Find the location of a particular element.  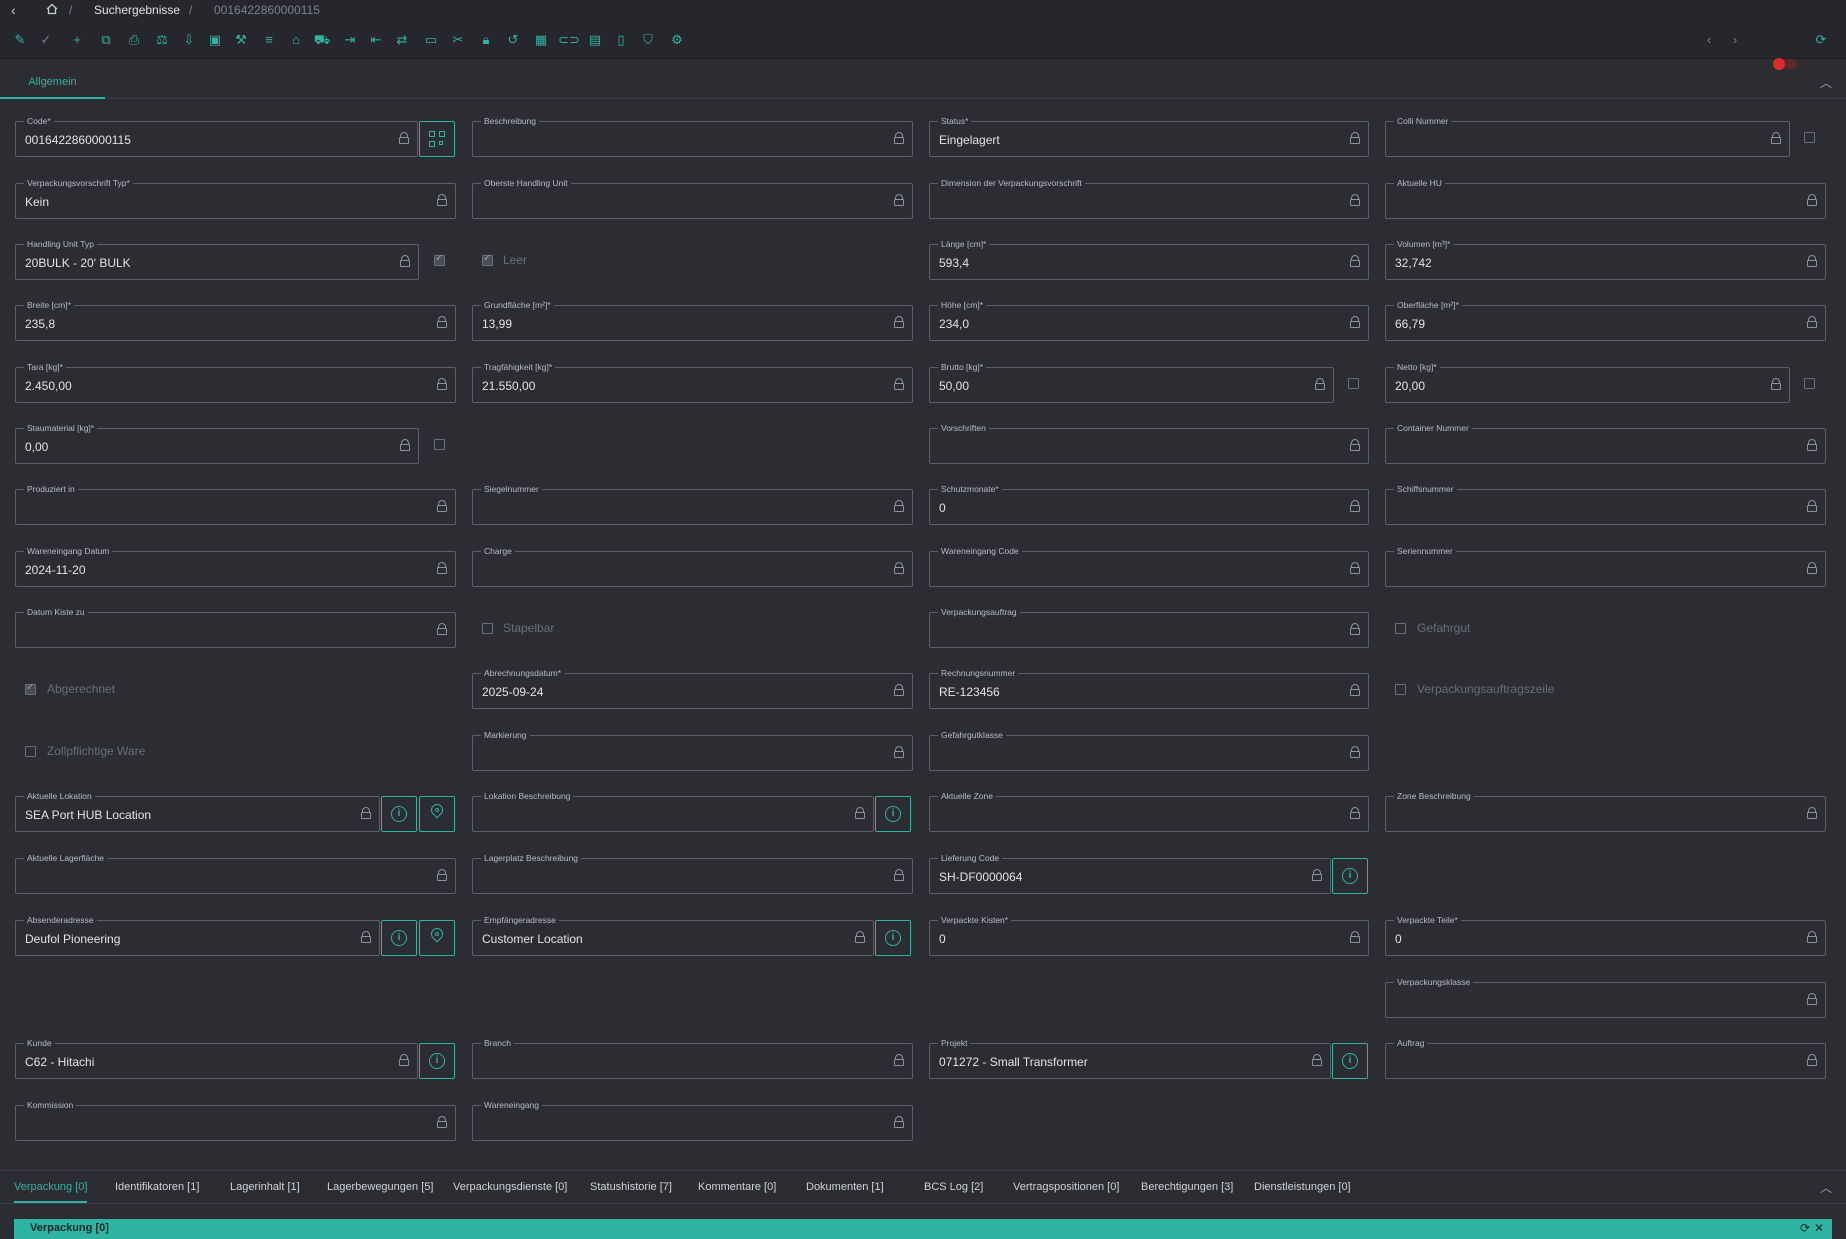

aktuelle-lagerflaeche-field: Aktuelle Lagerfläche is located at coordinates (235, 873).